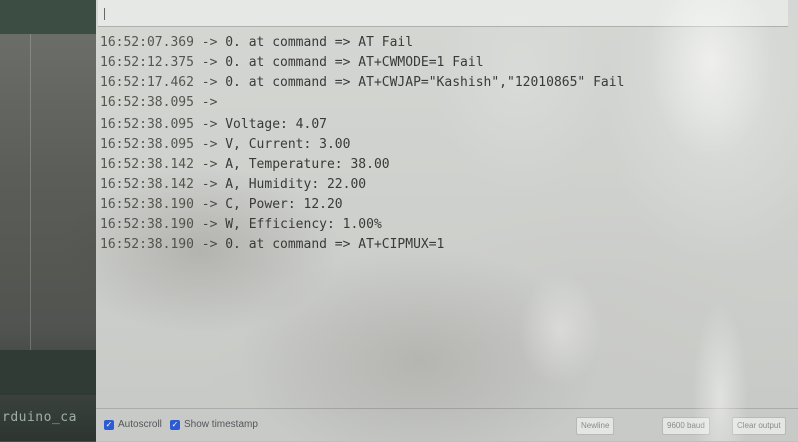 This screenshot has width=798, height=442. I want to click on editor-toolbar-band, so click(48, 17).